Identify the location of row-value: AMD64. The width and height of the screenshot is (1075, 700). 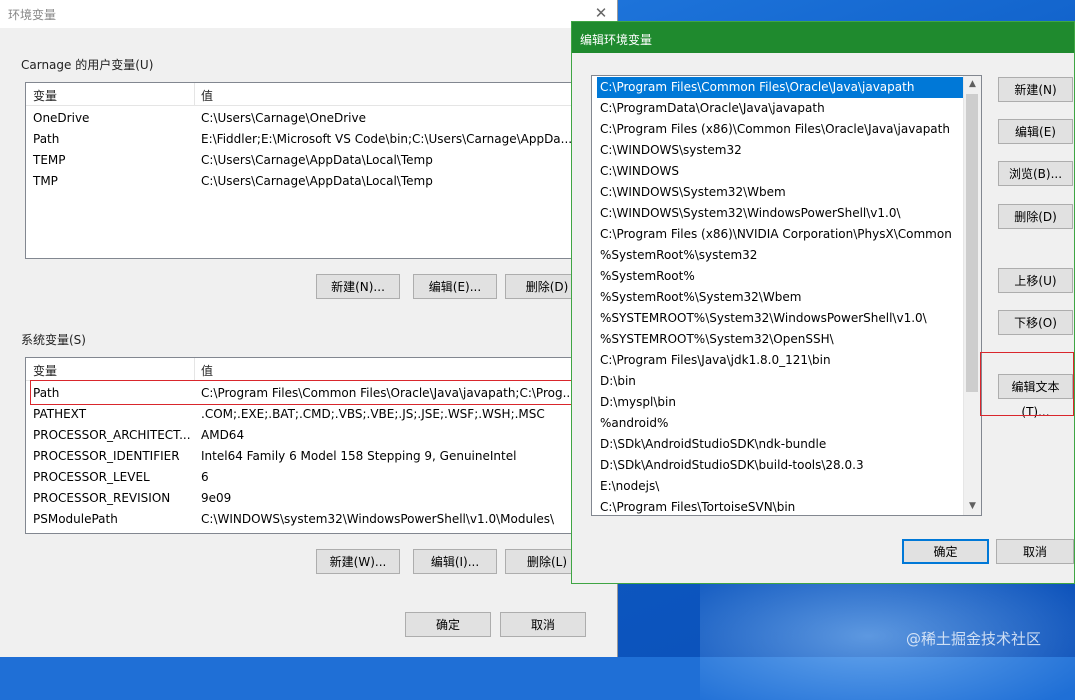
(223, 435).